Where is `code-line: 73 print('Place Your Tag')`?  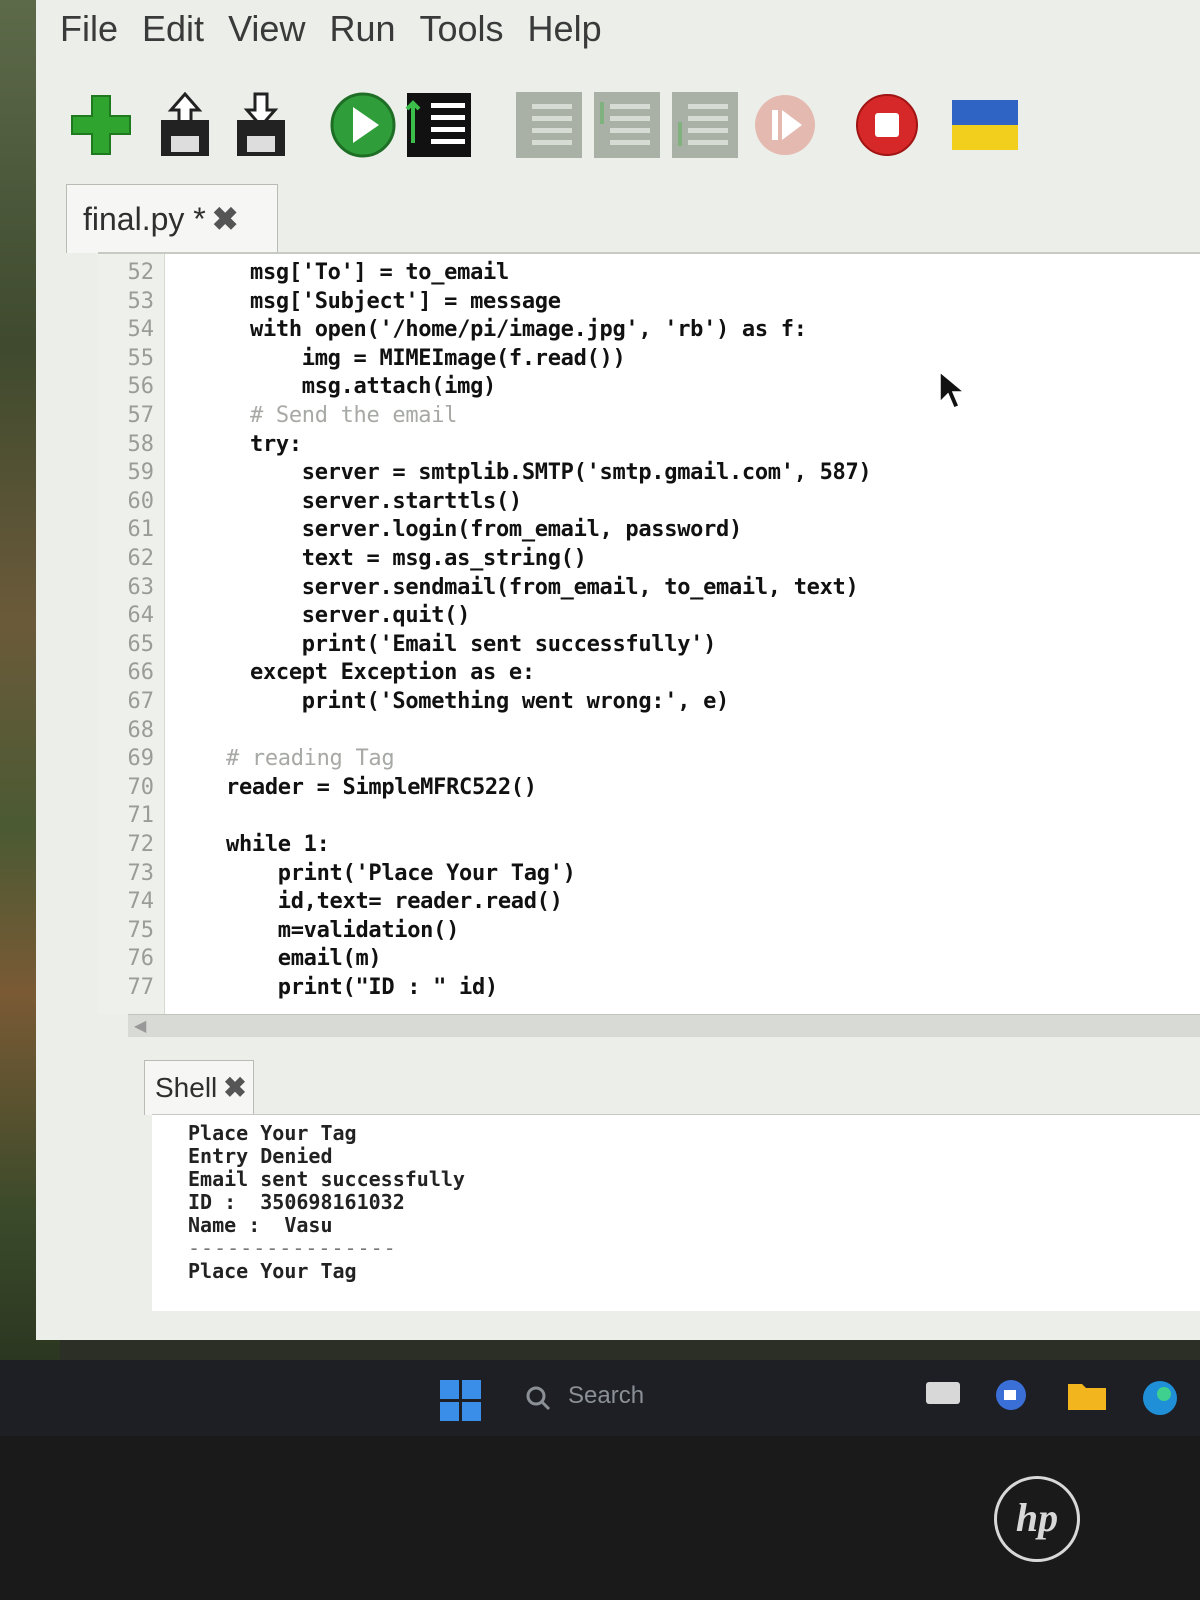
code-line: 73 print('Place Your Tag') is located at coordinates (648, 874).